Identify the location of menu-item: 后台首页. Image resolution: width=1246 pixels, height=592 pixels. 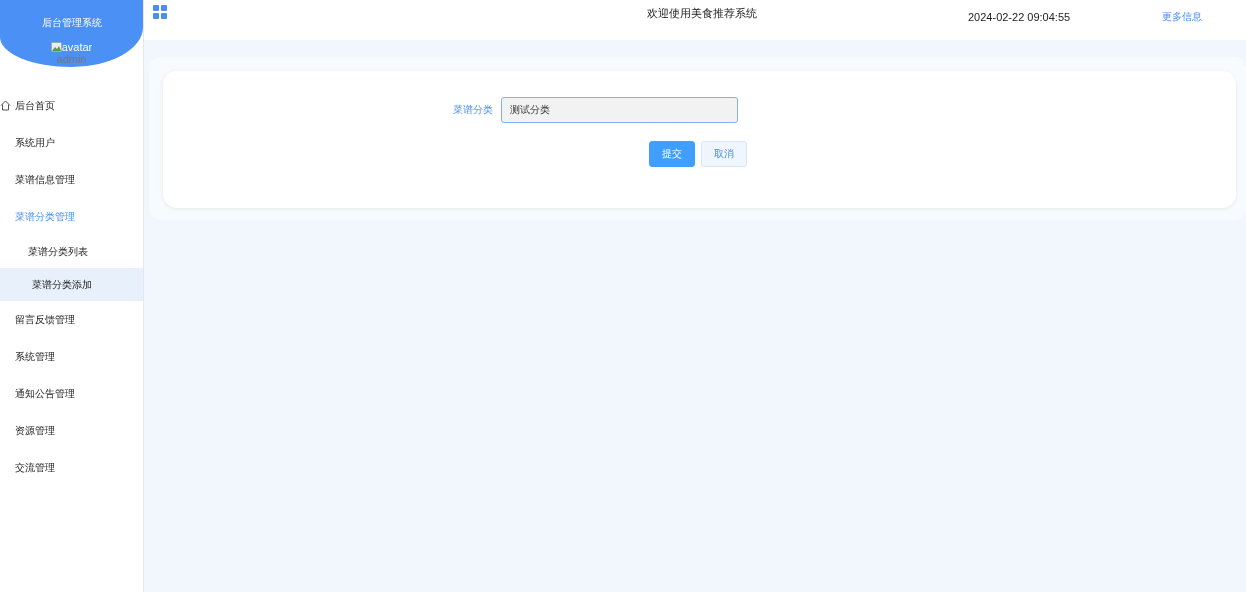
(71, 105).